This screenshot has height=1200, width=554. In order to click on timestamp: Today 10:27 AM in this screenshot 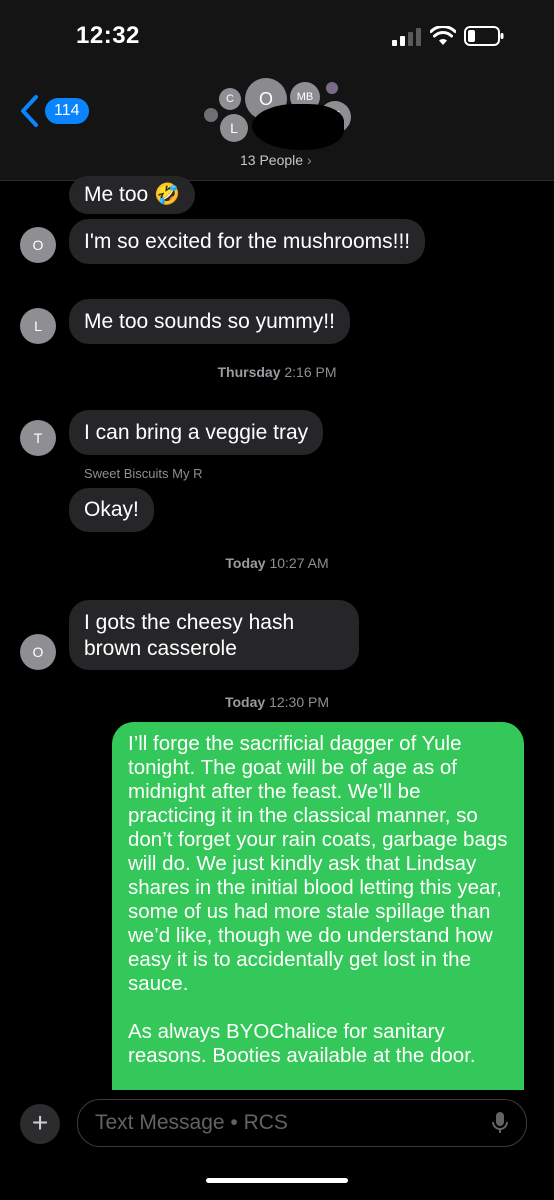, I will do `click(277, 563)`.